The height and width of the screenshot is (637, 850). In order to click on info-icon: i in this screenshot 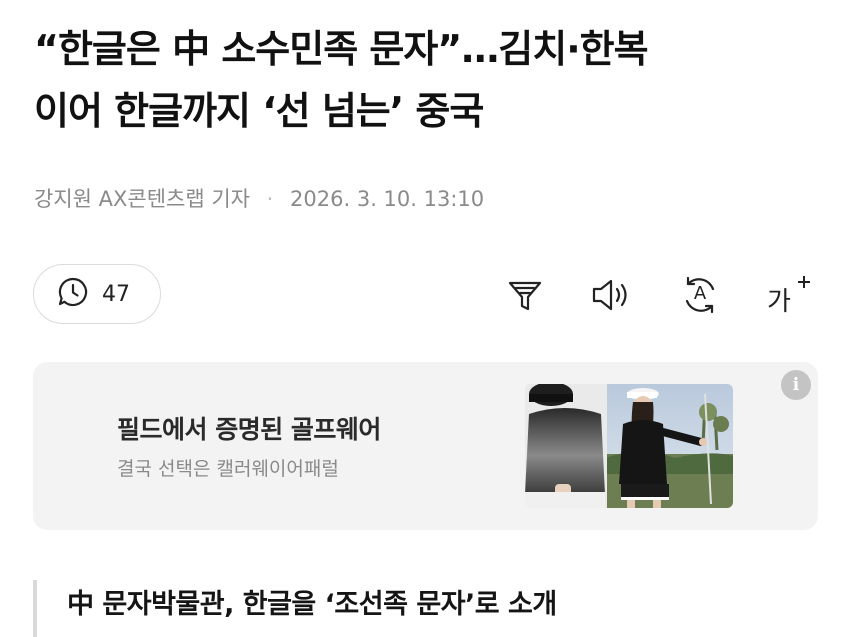, I will do `click(796, 385)`.